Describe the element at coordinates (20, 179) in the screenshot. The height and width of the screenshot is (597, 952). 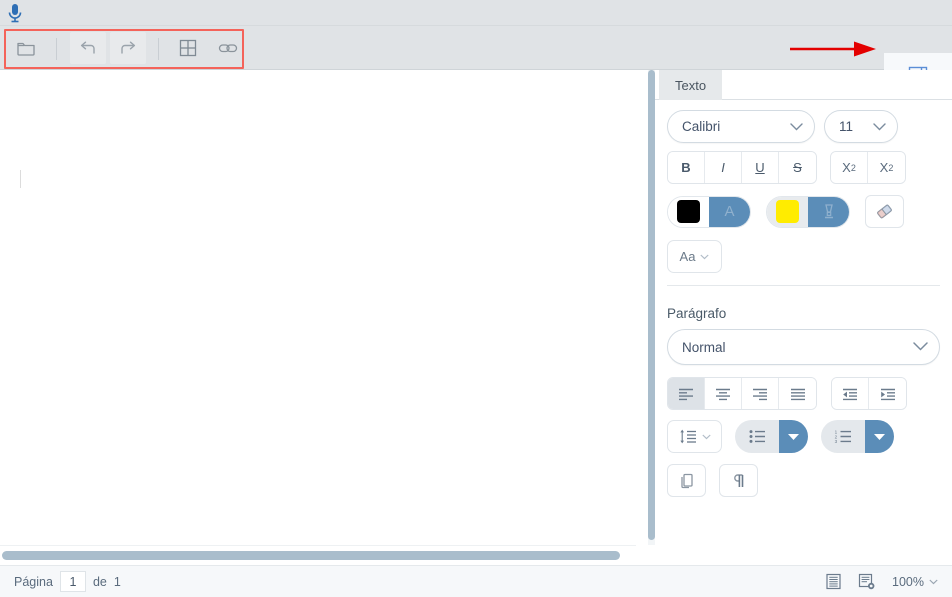
I see `text-caret` at that location.